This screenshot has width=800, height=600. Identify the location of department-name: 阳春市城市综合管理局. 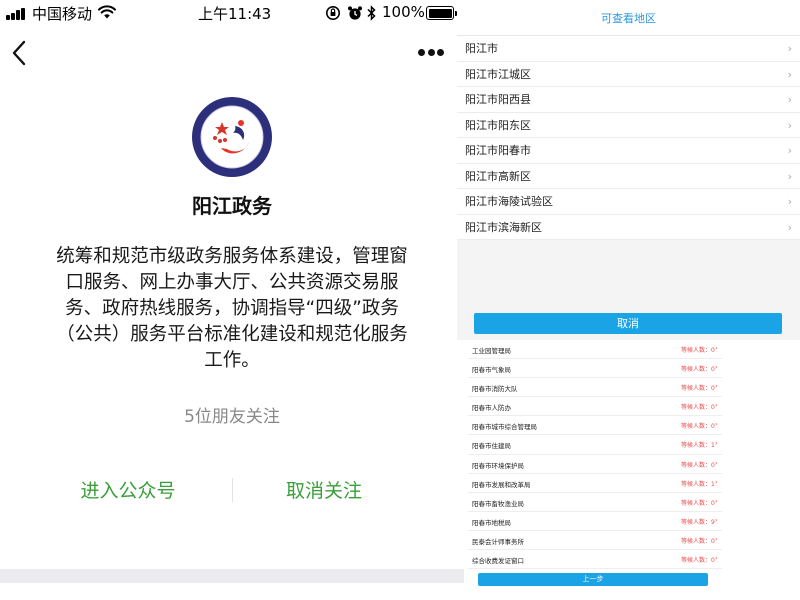
(504, 427).